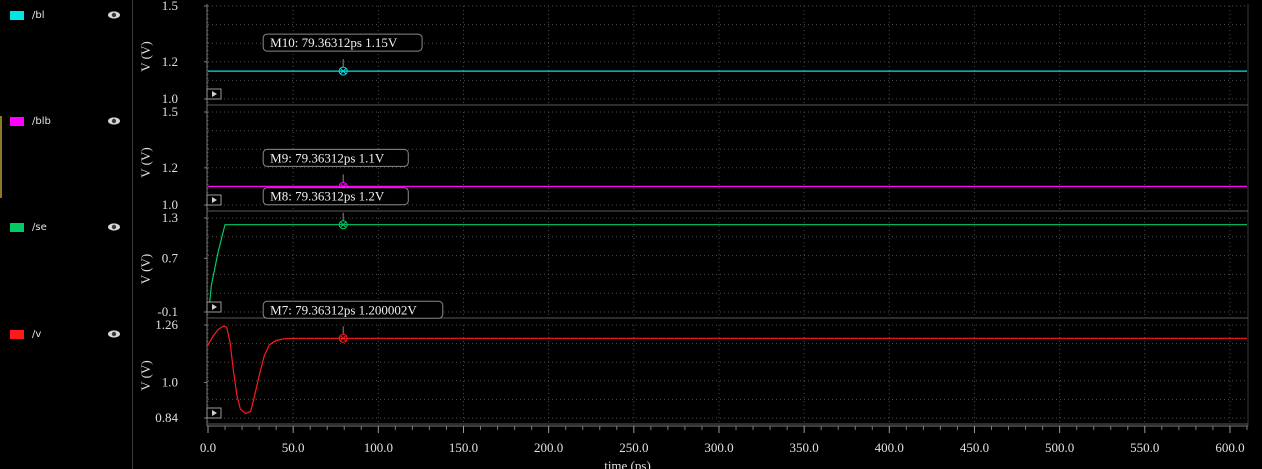  What do you see at coordinates (293, 447) in the screenshot?
I see `x-tick-label: 50.0` at bounding box center [293, 447].